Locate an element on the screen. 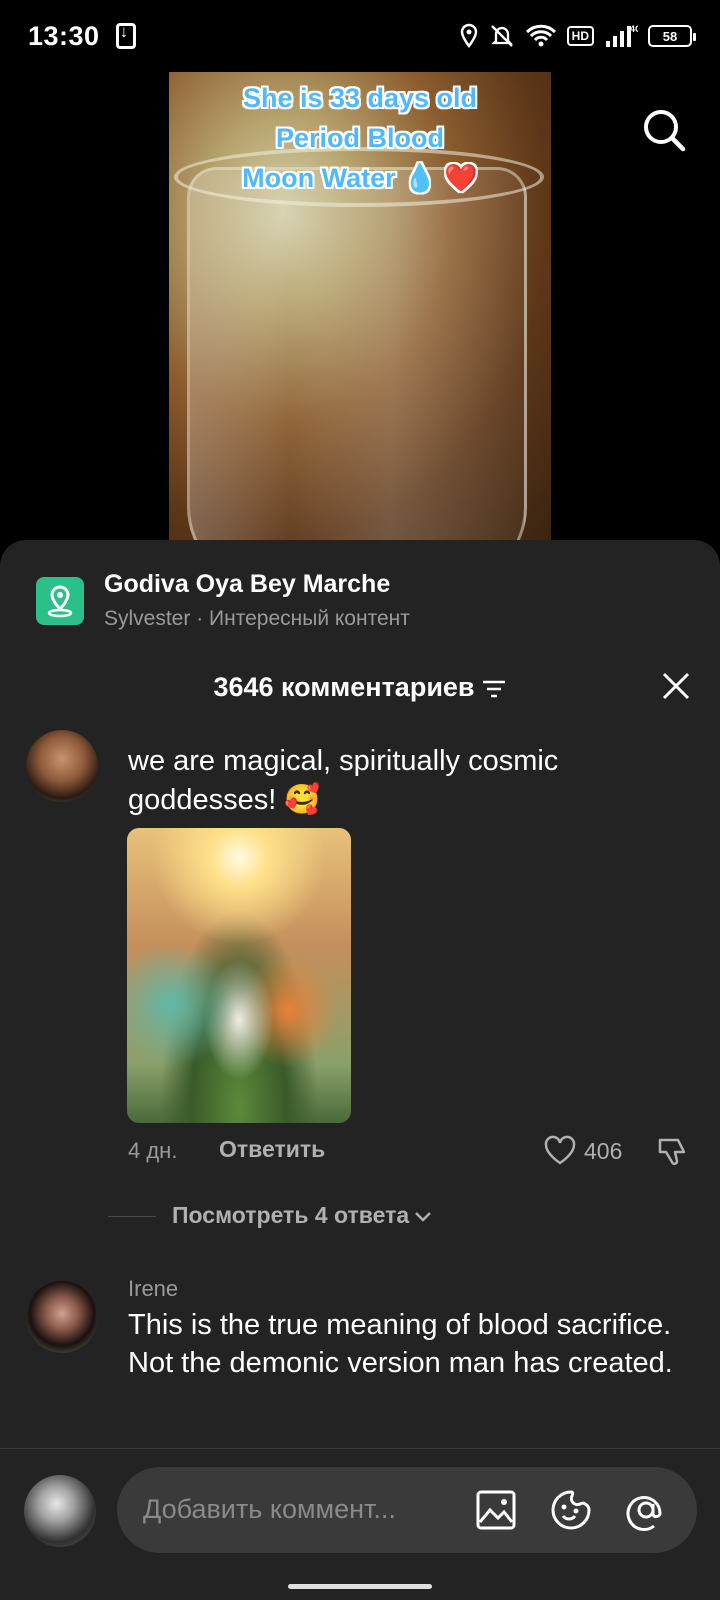  like-count: 406 is located at coordinates (603, 1151).